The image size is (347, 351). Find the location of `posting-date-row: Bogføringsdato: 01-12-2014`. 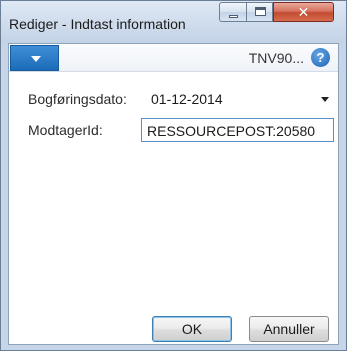

posting-date-row: Bogføringsdato: 01-12-2014 is located at coordinates (173, 99).